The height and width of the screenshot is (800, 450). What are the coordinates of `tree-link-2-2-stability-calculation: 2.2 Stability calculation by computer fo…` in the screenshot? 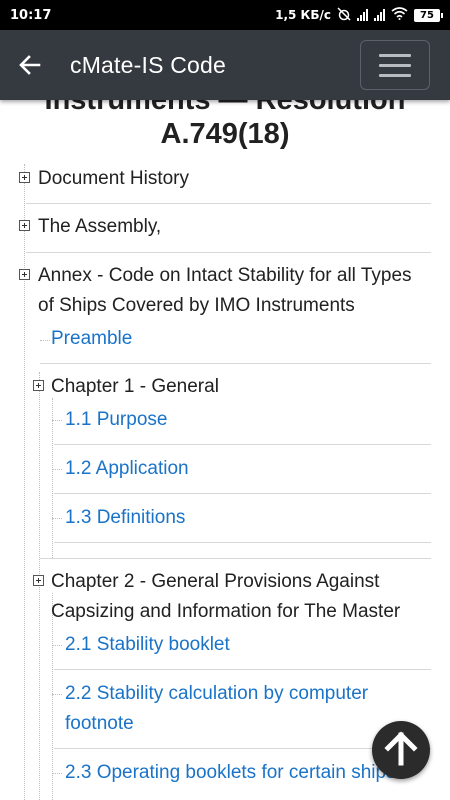 It's located at (216, 709).